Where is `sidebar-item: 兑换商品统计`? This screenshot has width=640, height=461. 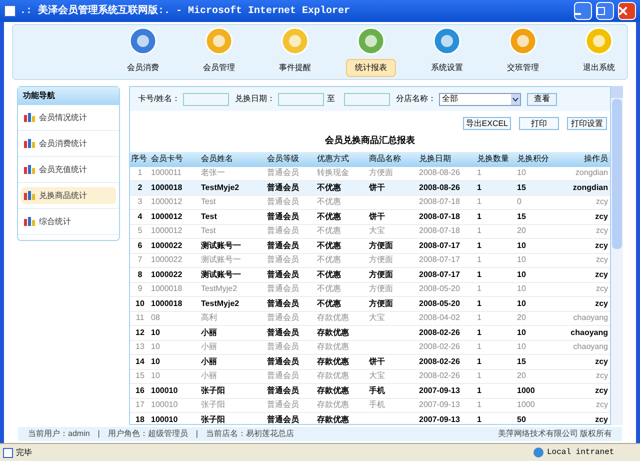
sidebar-item: 兑换商品统计 is located at coordinates (68, 195).